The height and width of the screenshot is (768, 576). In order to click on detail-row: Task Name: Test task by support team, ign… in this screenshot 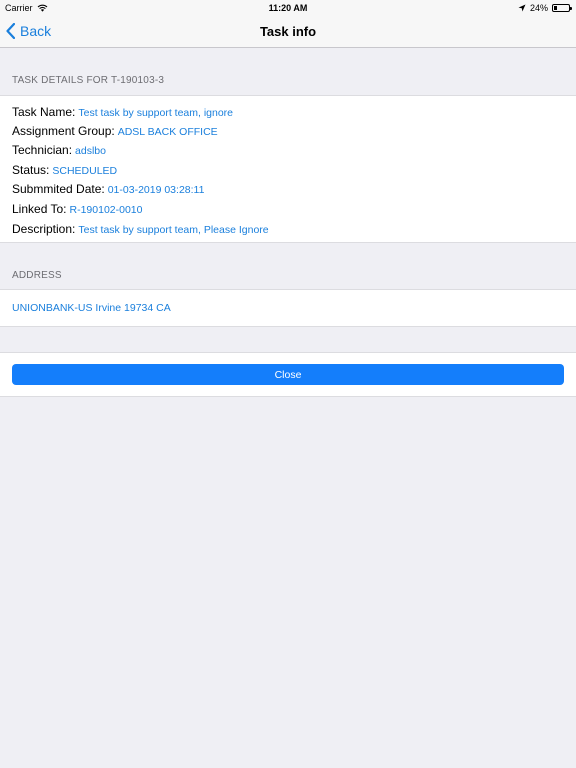, I will do `click(122, 112)`.